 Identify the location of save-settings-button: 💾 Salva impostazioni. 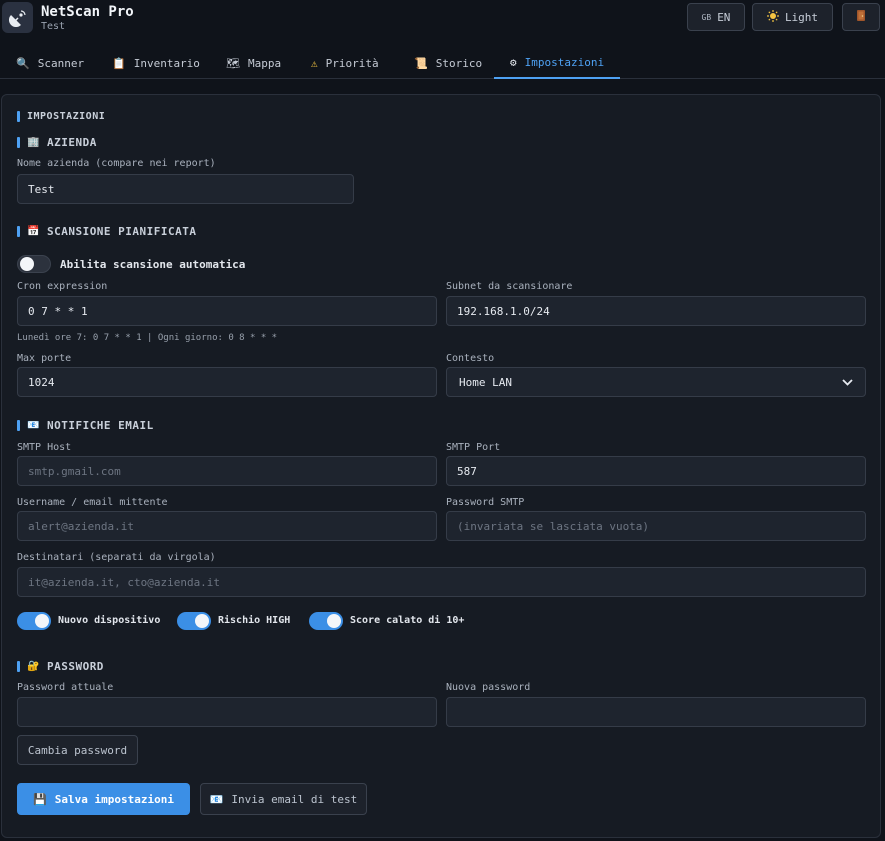
(103, 799).